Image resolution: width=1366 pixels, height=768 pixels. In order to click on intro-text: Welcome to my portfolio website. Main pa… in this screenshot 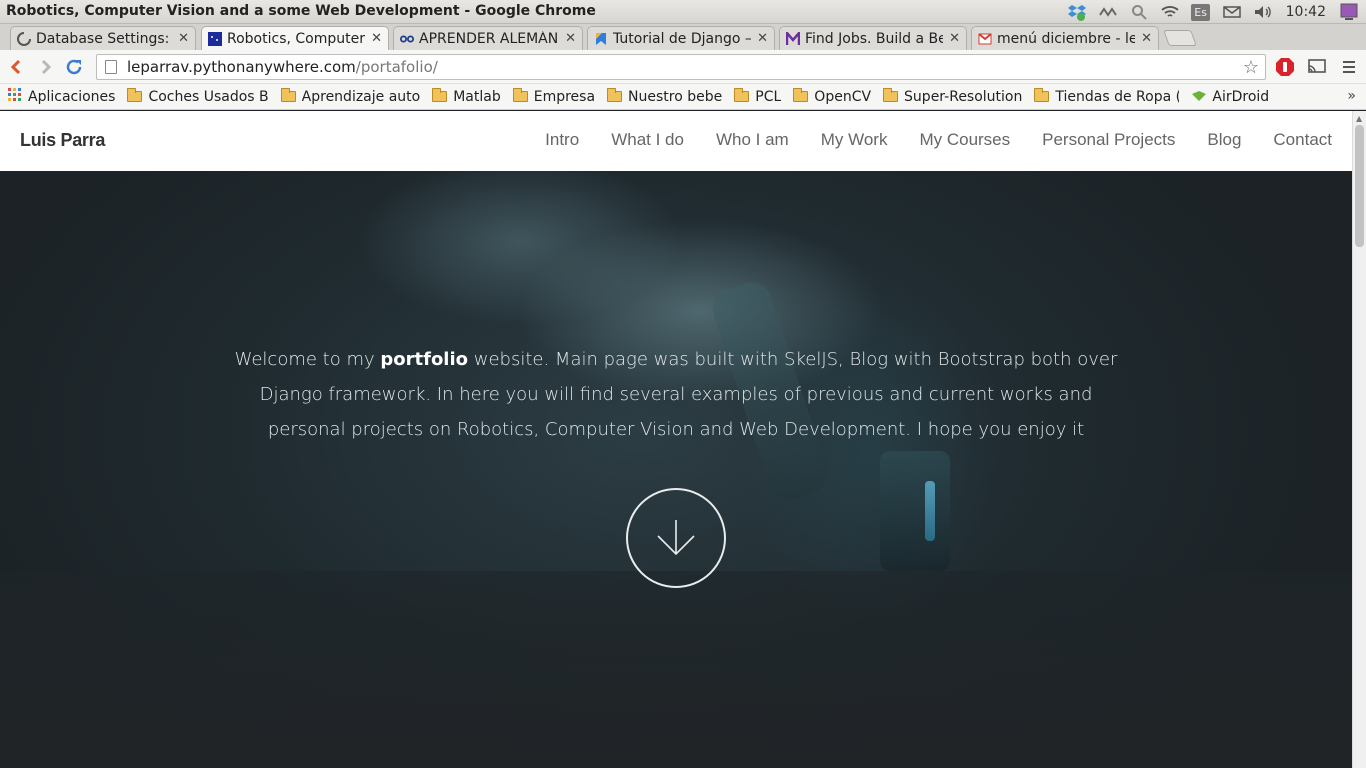, I will do `click(676, 394)`.